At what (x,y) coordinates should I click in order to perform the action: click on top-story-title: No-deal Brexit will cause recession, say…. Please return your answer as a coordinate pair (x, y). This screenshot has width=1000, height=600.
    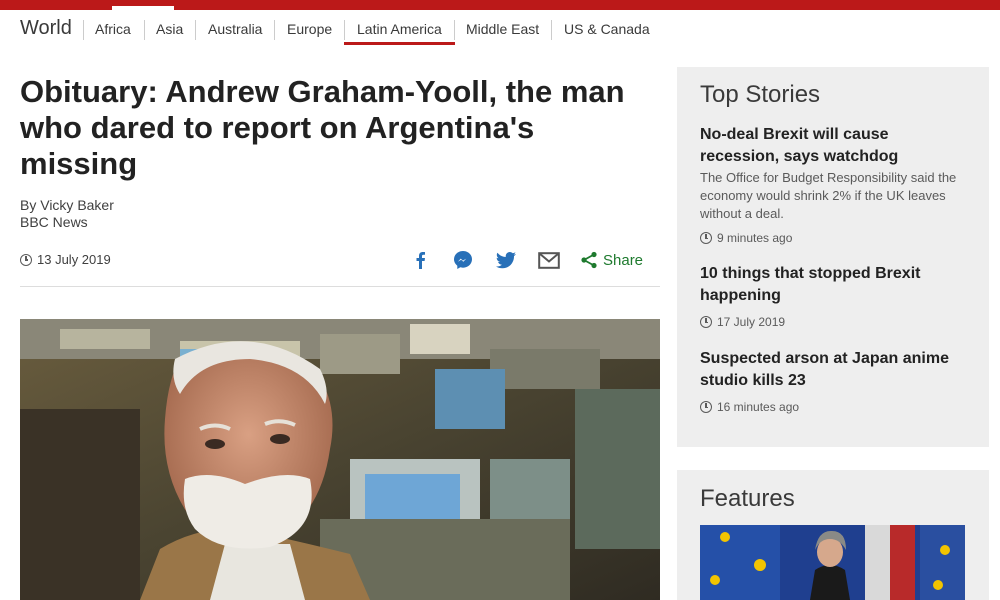
    Looking at the image, I should click on (835, 146).